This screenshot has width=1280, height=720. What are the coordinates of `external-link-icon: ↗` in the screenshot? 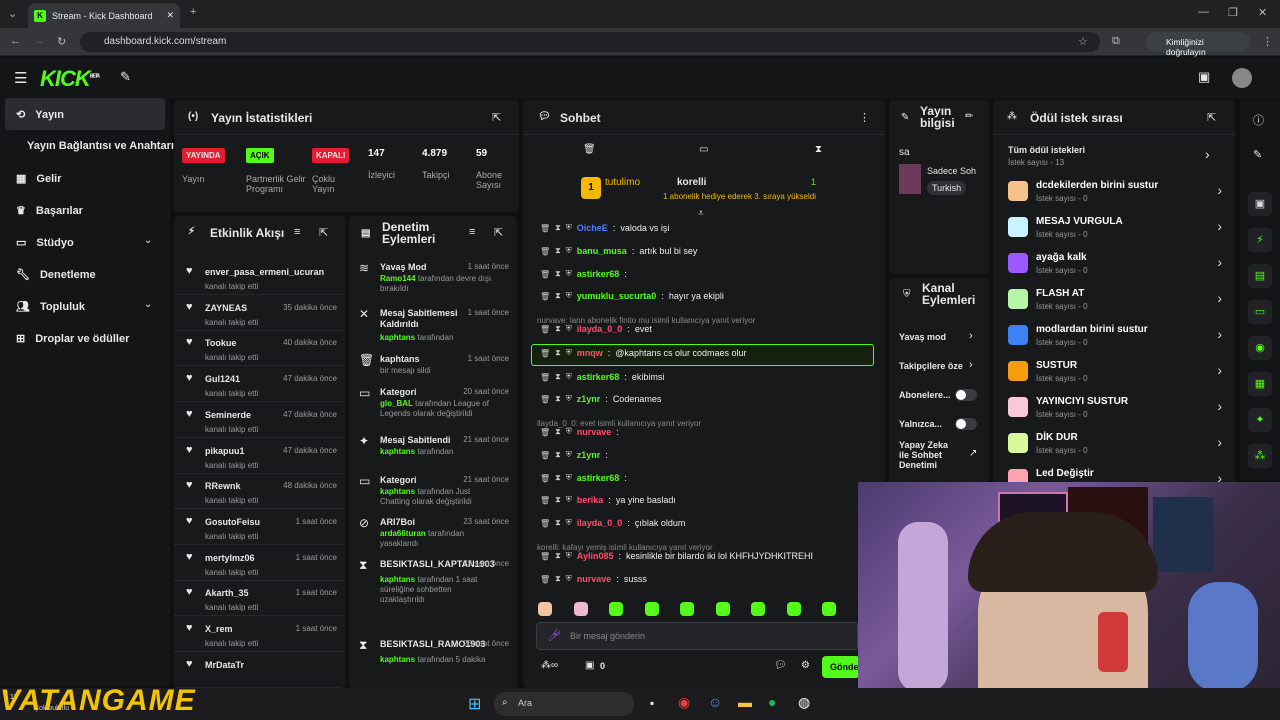 It's located at (973, 453).